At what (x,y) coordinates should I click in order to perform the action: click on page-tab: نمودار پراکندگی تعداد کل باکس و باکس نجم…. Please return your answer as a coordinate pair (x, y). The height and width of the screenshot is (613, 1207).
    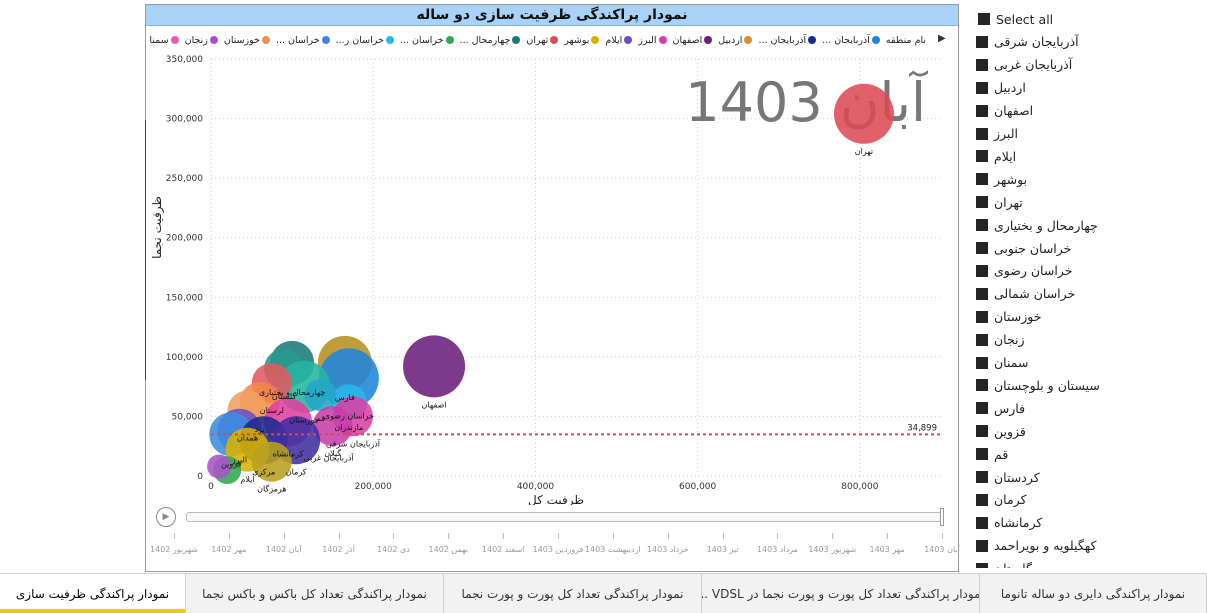
    Looking at the image, I should click on (315, 593).